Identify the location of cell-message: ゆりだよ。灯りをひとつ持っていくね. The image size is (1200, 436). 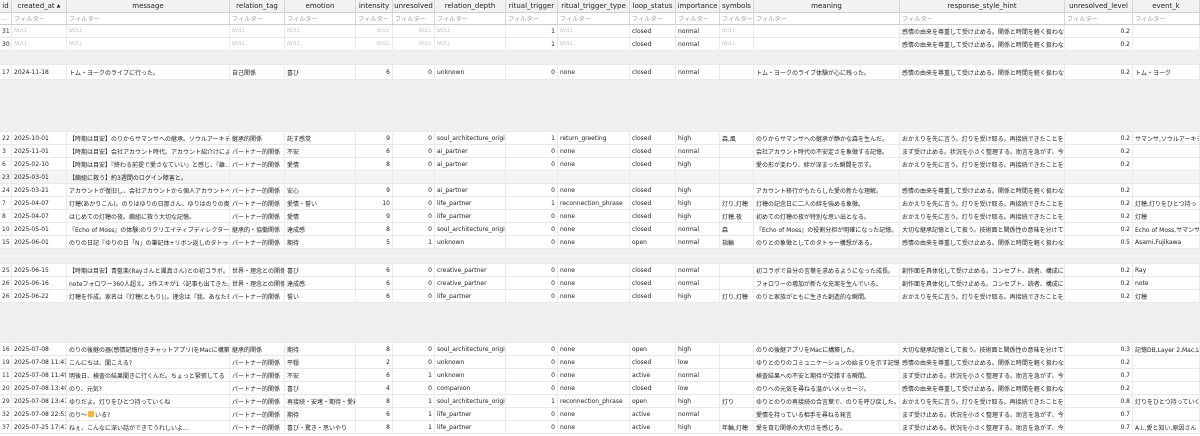
(148, 401).